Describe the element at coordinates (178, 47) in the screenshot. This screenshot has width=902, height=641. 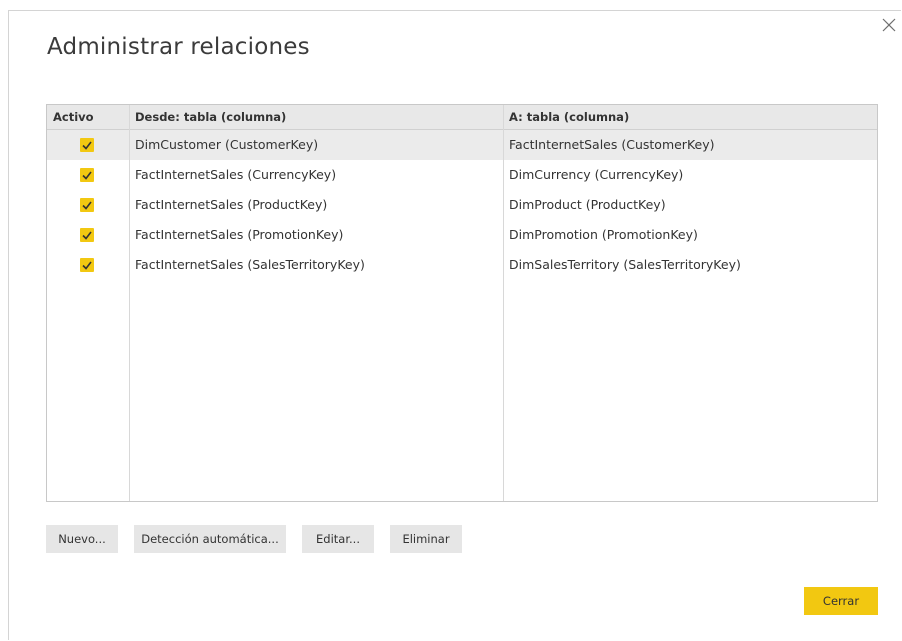
I see `dialog-title: Administrar relaciones` at that location.